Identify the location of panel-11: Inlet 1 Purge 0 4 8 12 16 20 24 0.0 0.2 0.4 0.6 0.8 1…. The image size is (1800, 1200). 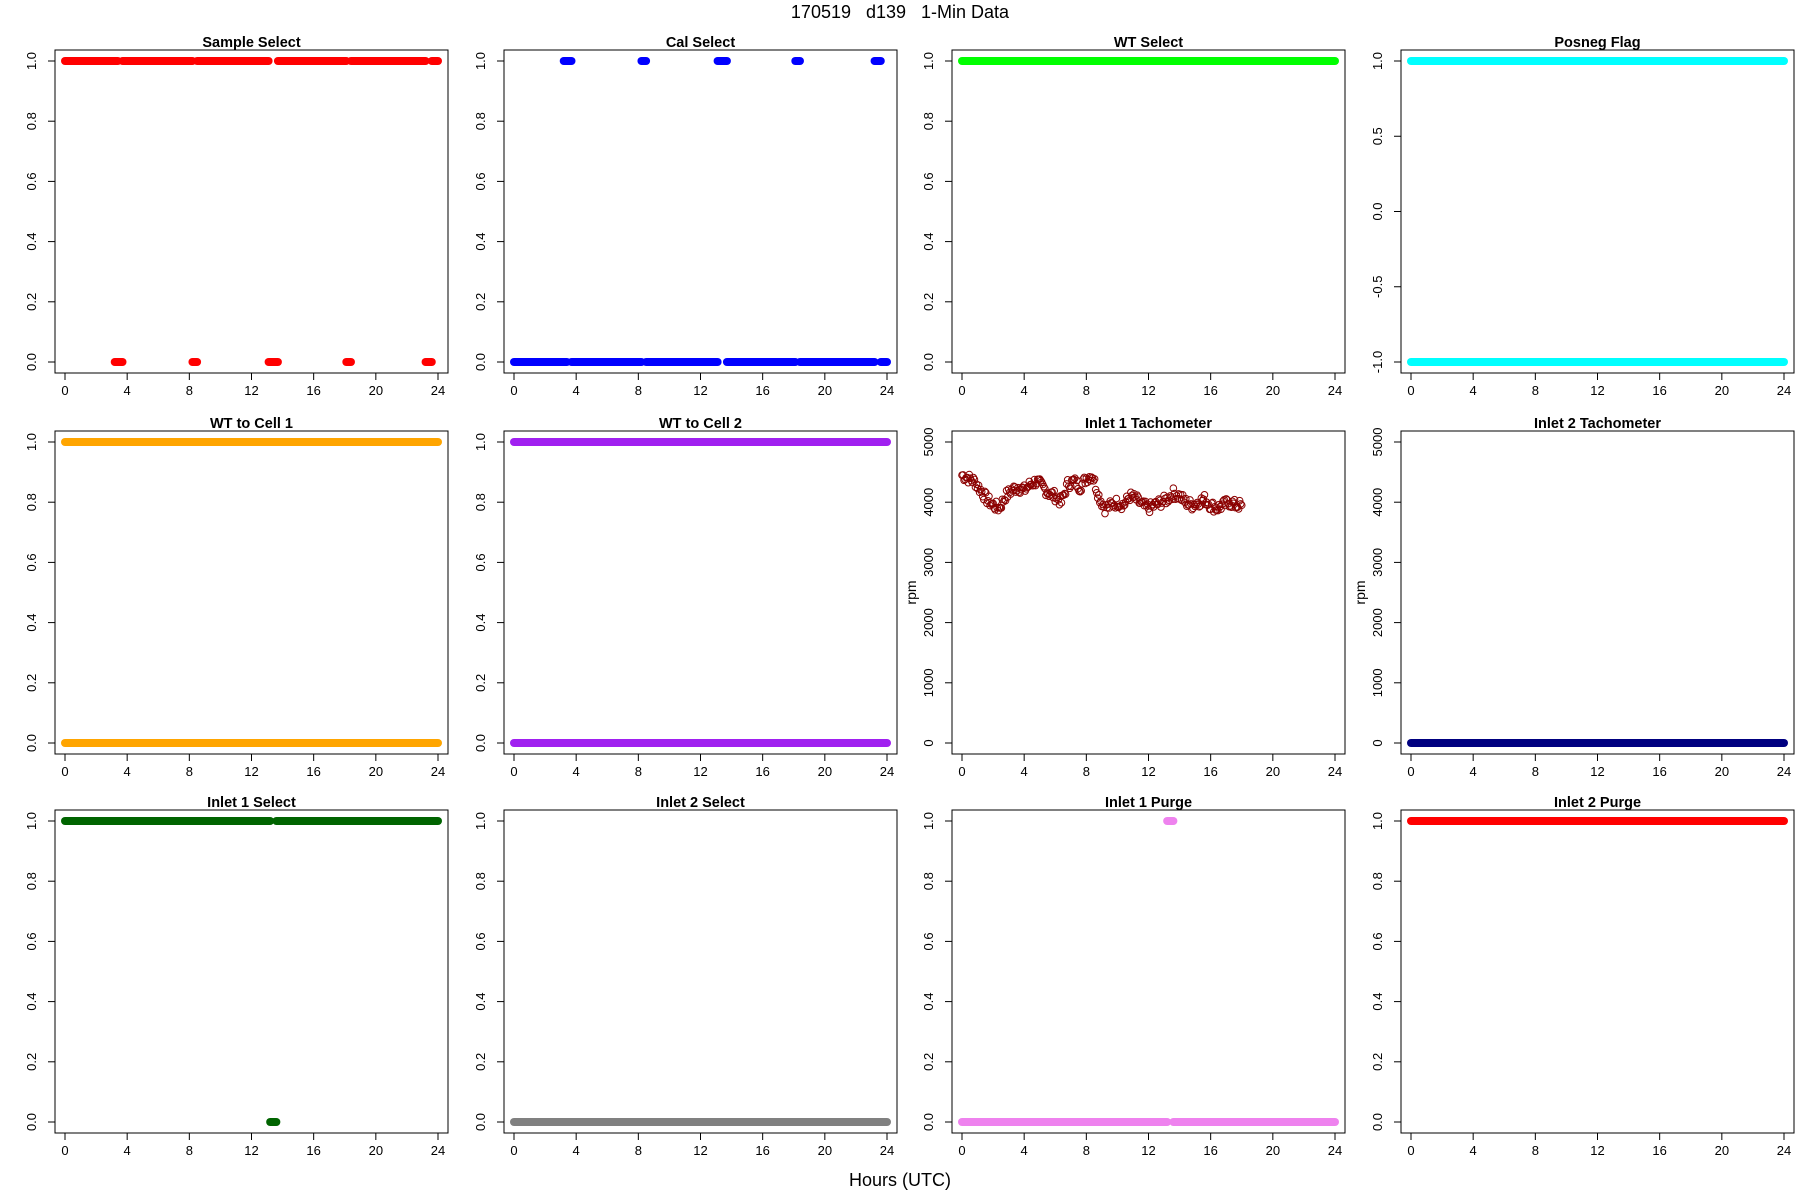
(1133, 976).